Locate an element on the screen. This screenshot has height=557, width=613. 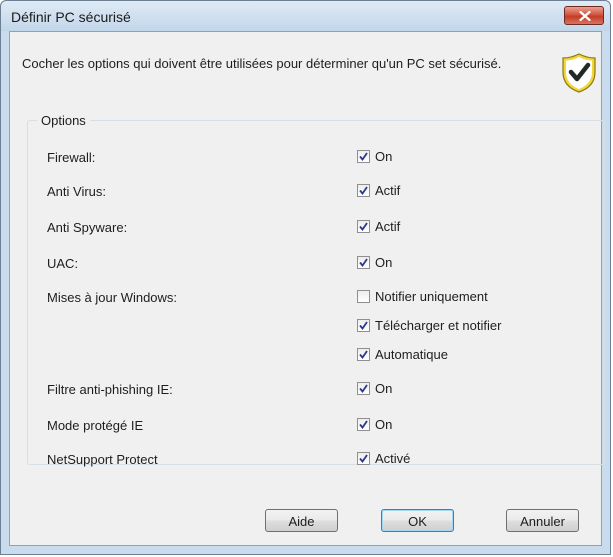
firewall-option: On is located at coordinates (374, 156).